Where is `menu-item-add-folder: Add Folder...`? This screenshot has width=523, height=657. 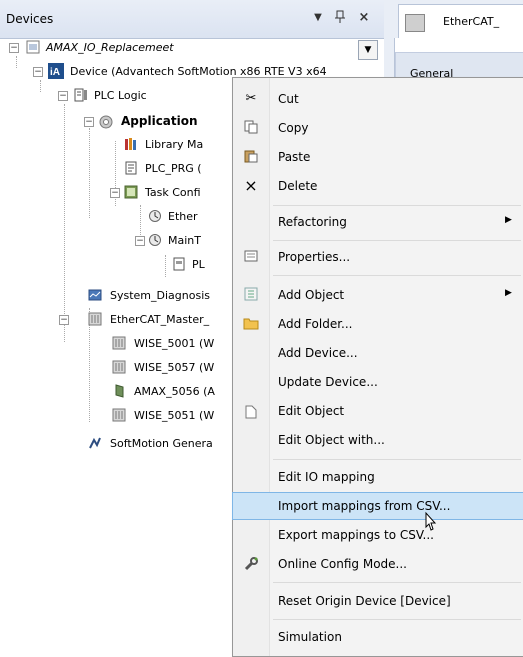 menu-item-add-folder: Add Folder... is located at coordinates (378, 324).